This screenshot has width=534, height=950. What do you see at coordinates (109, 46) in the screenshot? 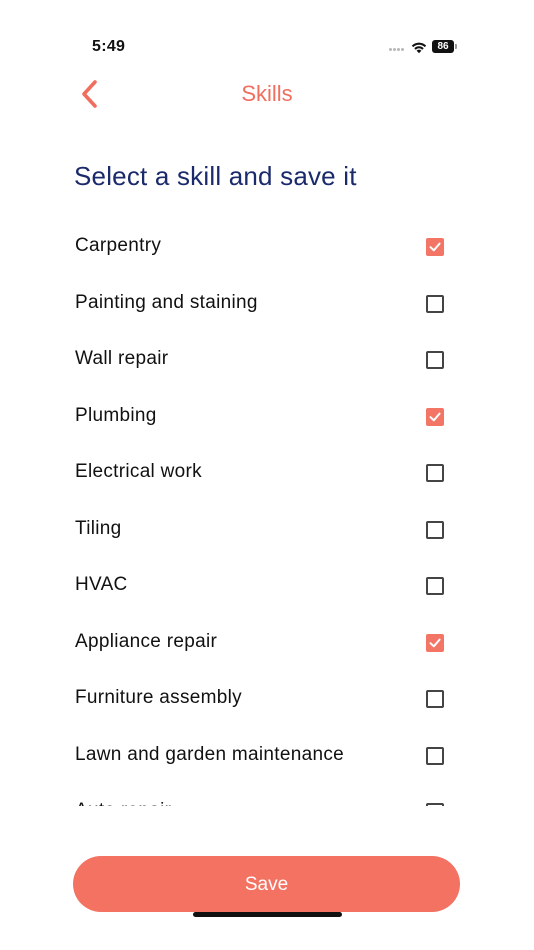
I see `status-time: 5:49` at bounding box center [109, 46].